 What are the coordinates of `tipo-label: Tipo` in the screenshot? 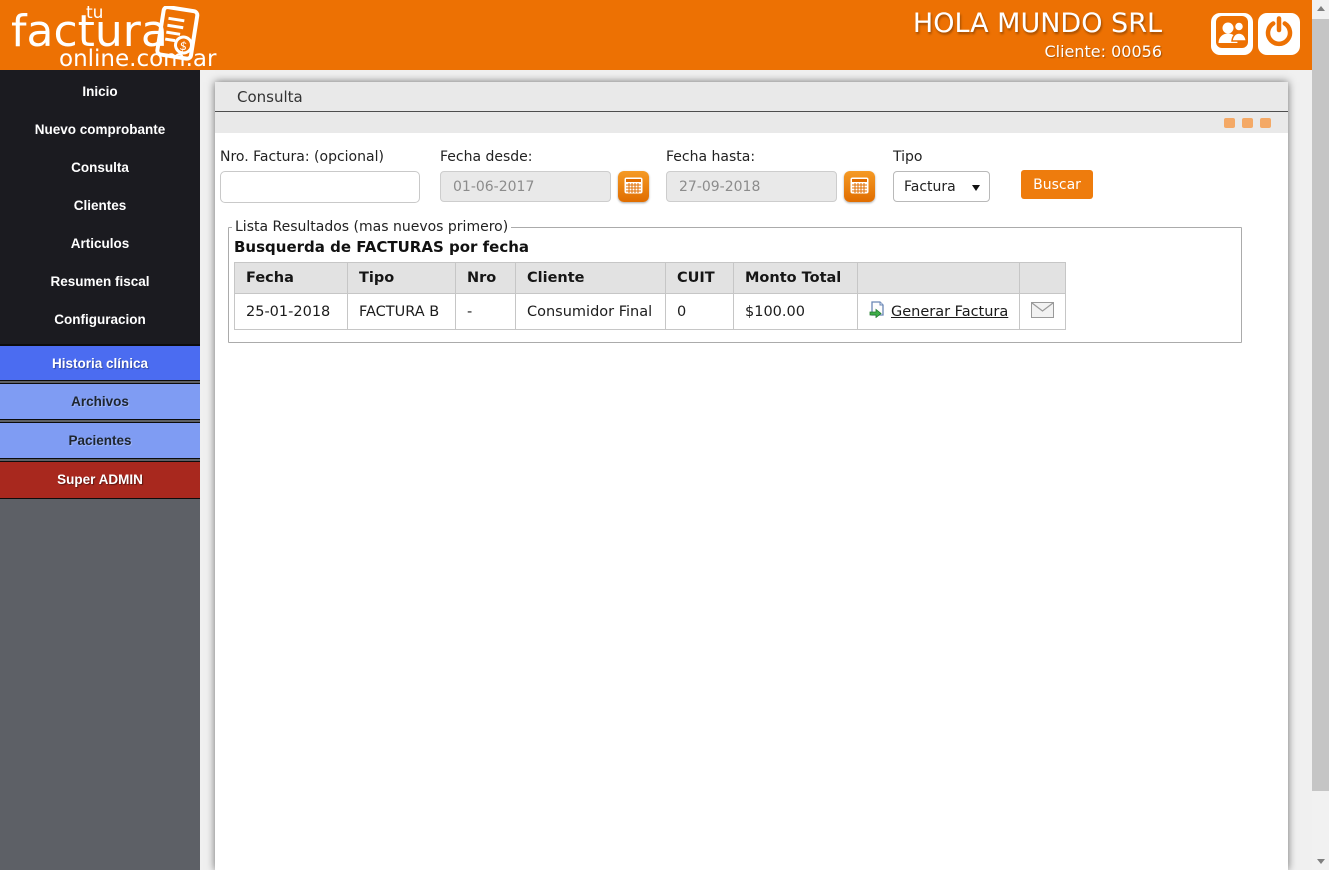 It's located at (908, 157).